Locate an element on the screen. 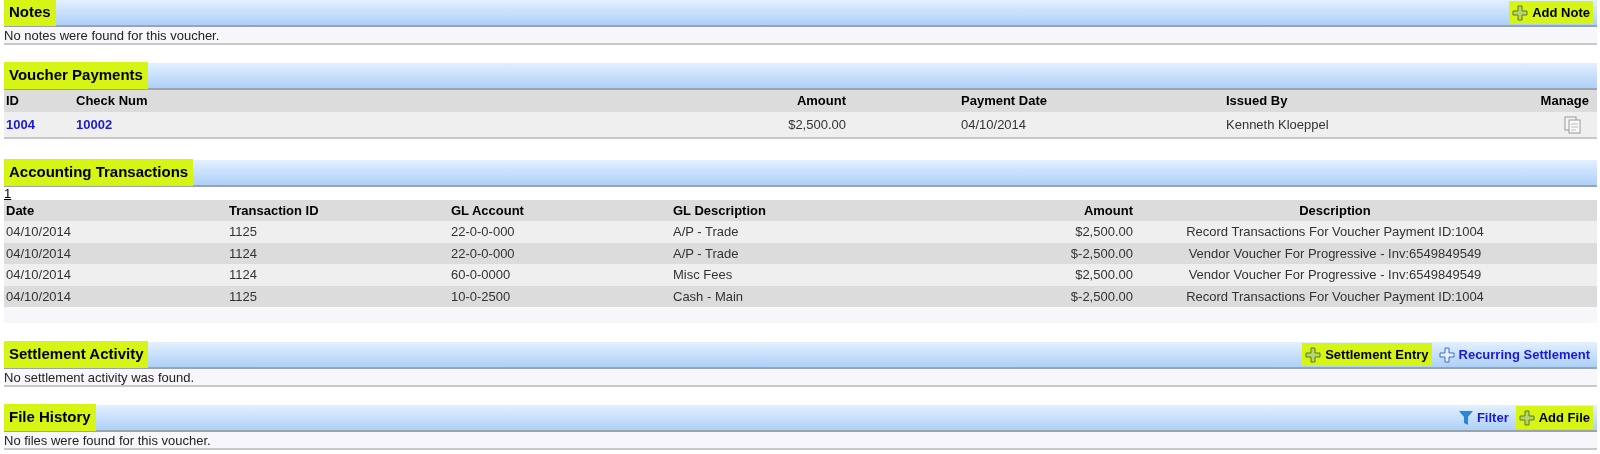  column-header: Issued By is located at coordinates (1257, 101).